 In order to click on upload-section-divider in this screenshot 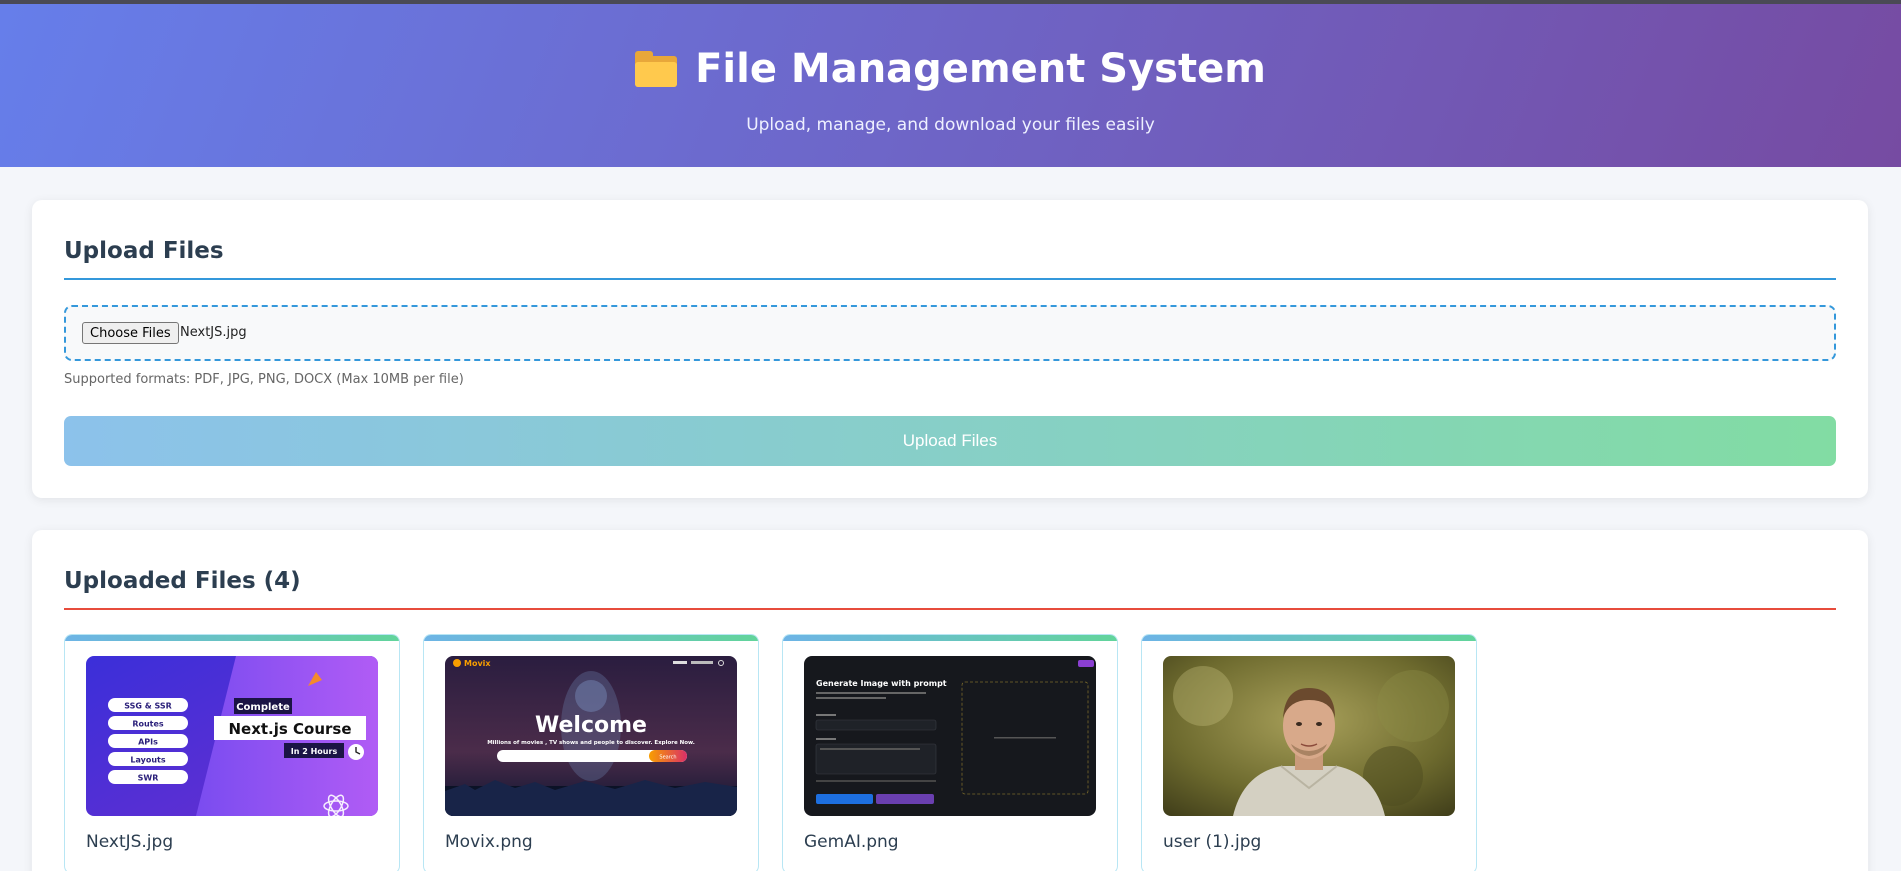, I will do `click(950, 279)`.